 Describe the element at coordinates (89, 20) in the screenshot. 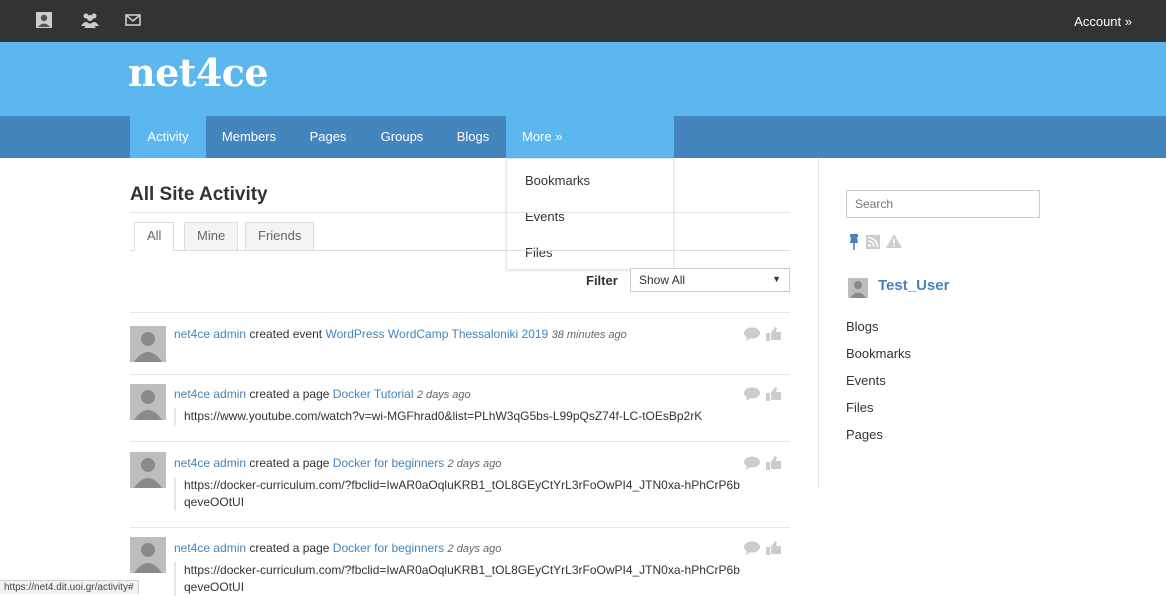

I see `users-icon` at that location.